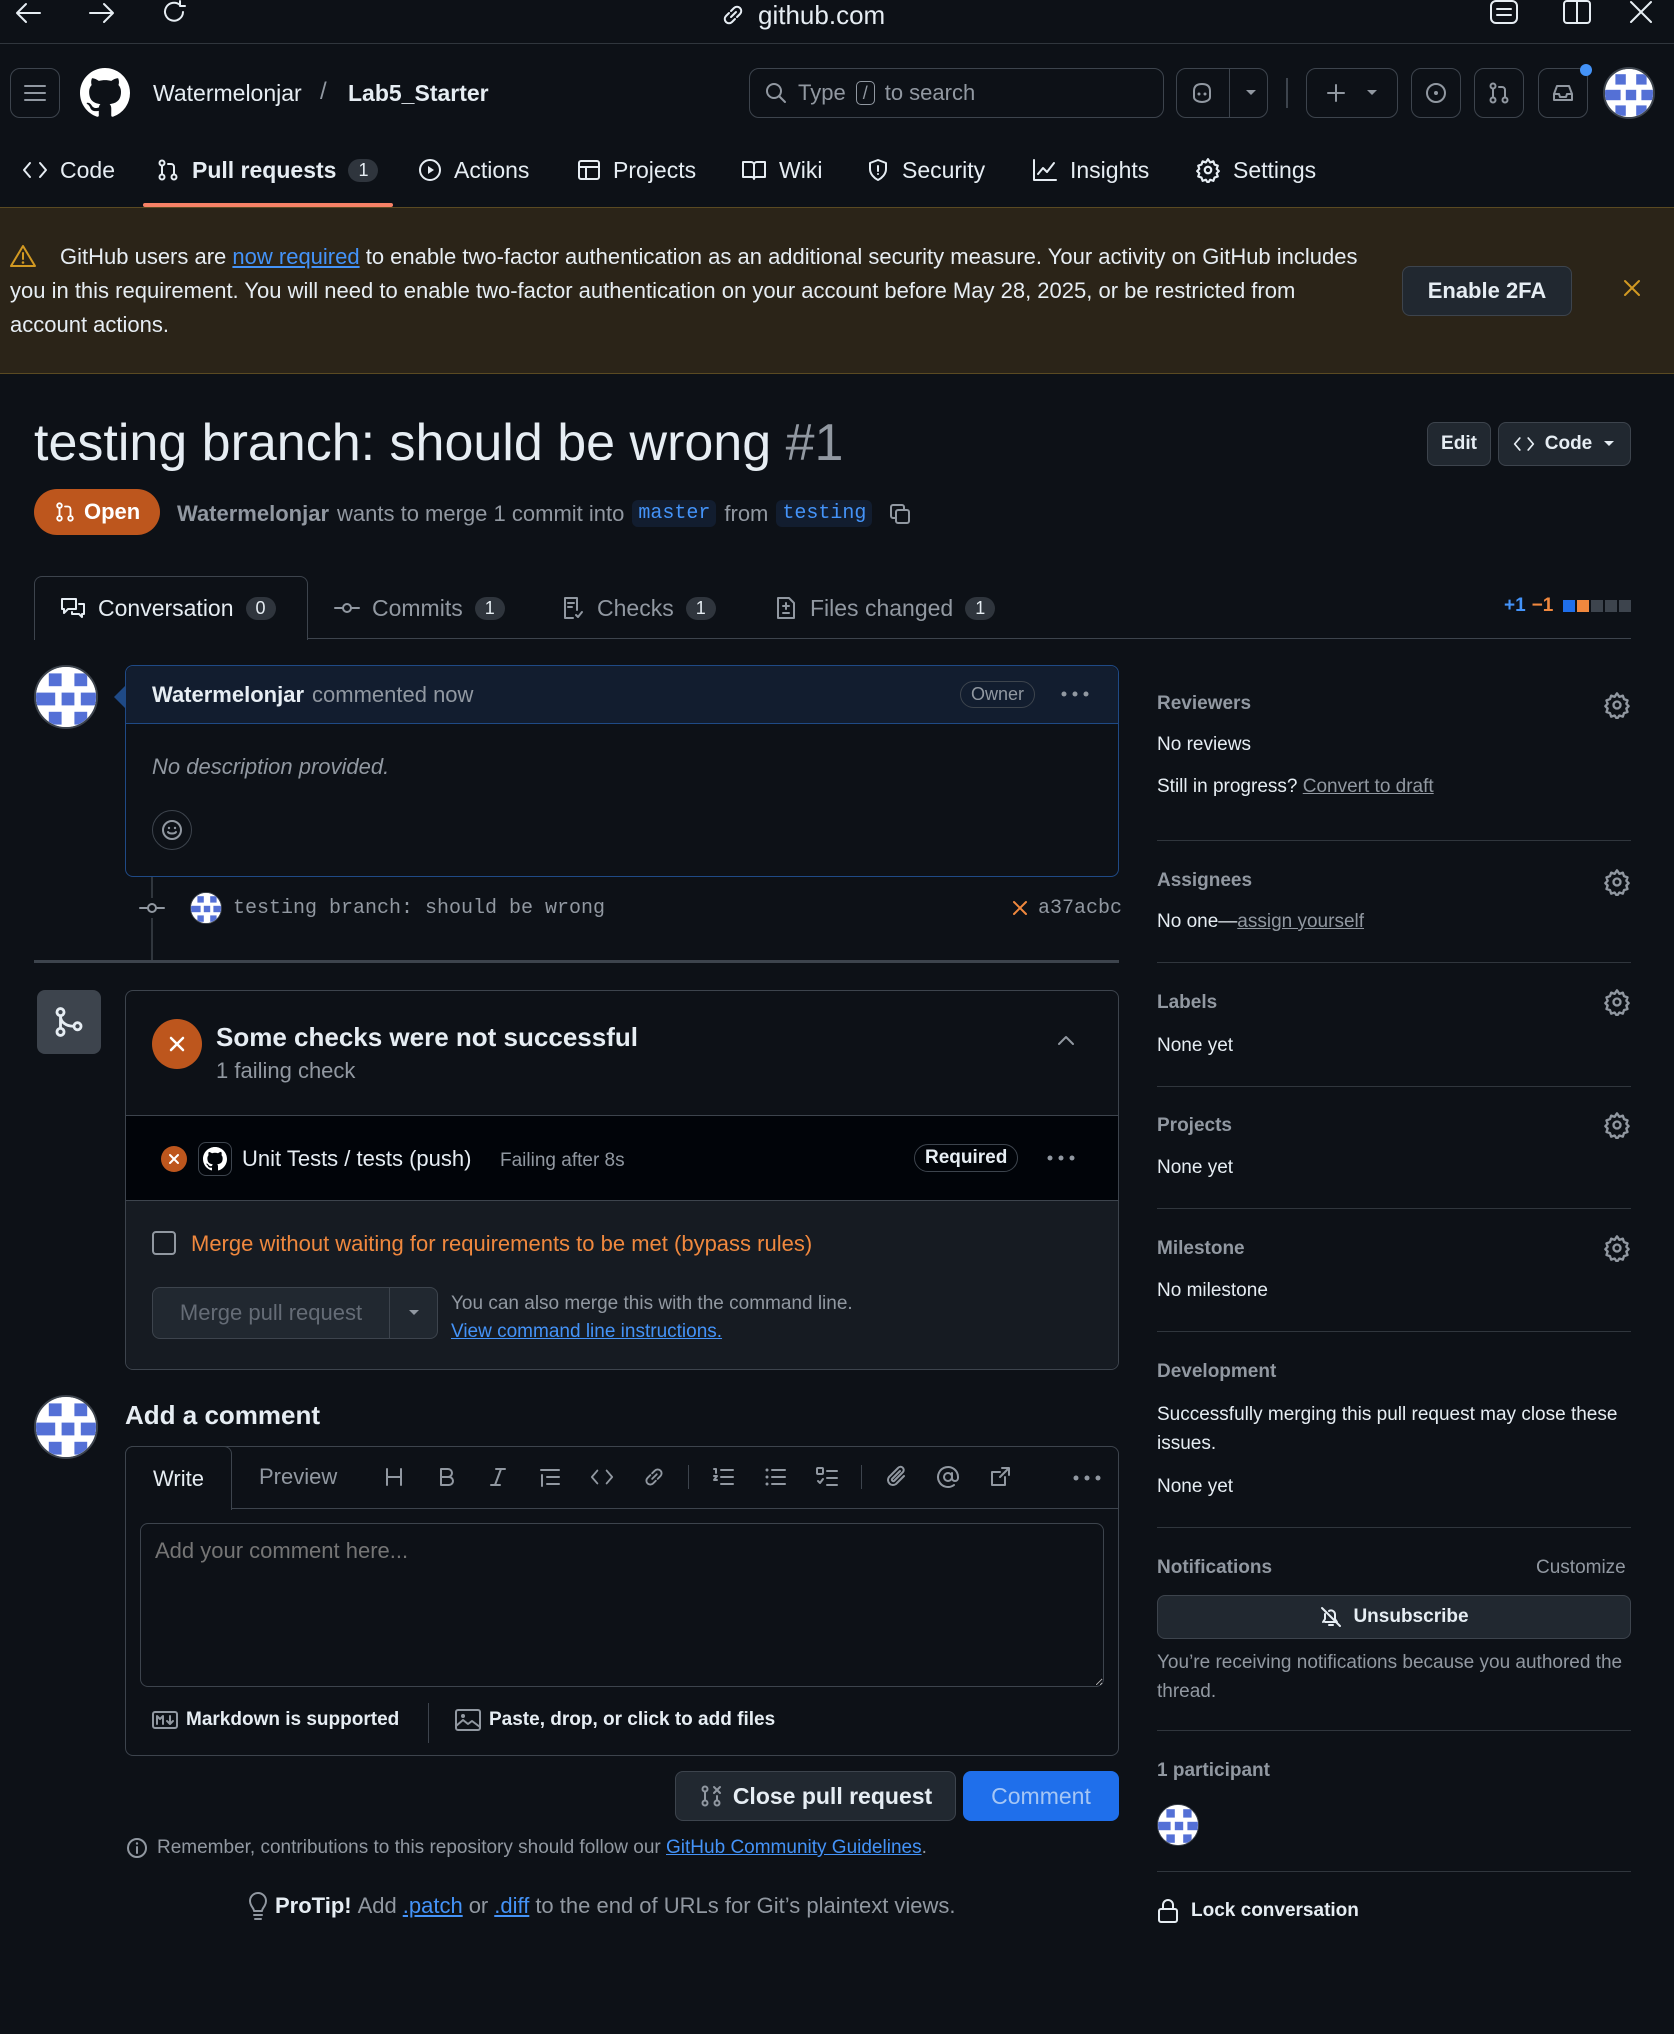 This screenshot has height=2034, width=1674. Describe the element at coordinates (802, 15) in the screenshot. I see `address-bar: github.com` at that location.